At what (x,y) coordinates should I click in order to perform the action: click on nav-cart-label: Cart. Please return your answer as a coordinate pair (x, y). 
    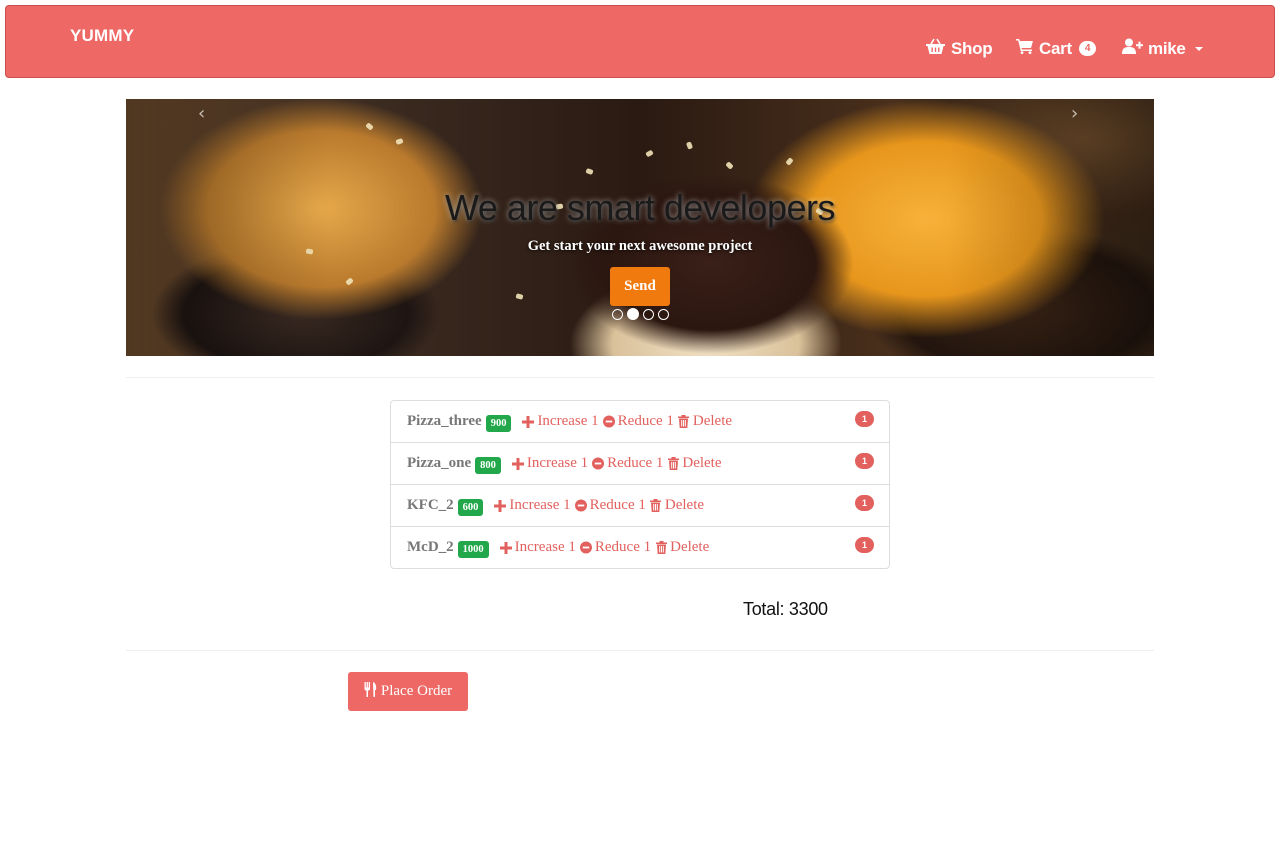
    Looking at the image, I should click on (1055, 48).